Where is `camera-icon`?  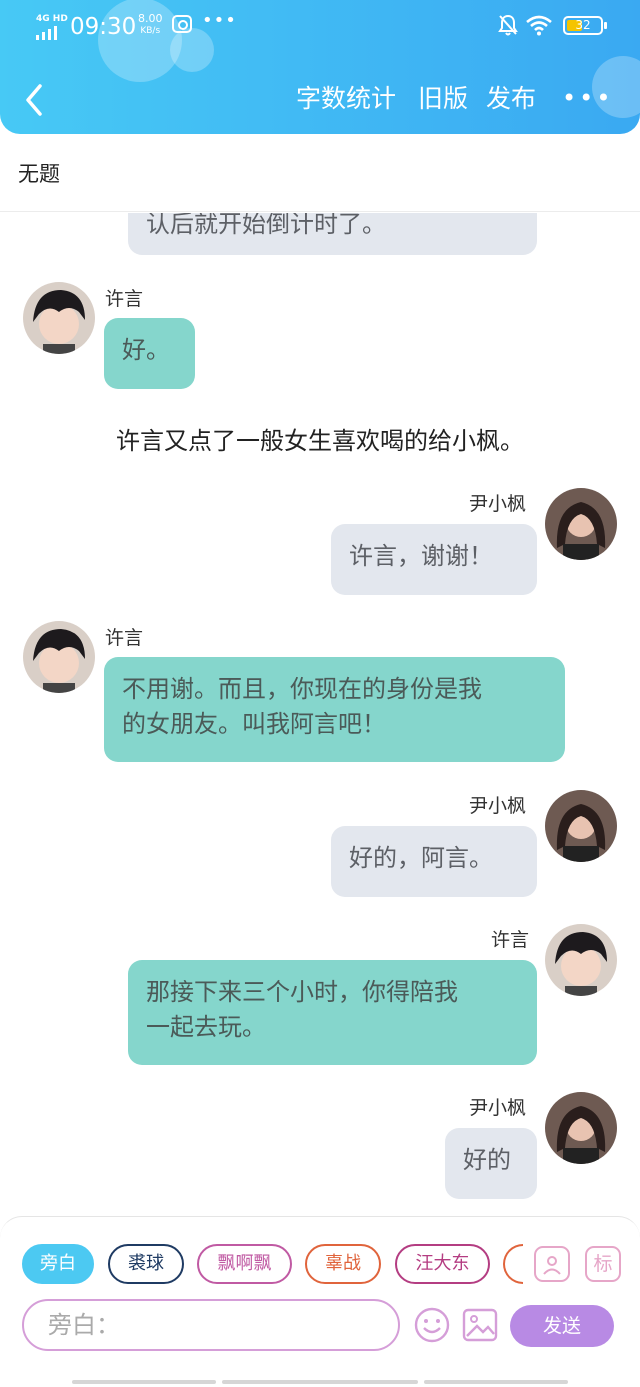 camera-icon is located at coordinates (182, 24).